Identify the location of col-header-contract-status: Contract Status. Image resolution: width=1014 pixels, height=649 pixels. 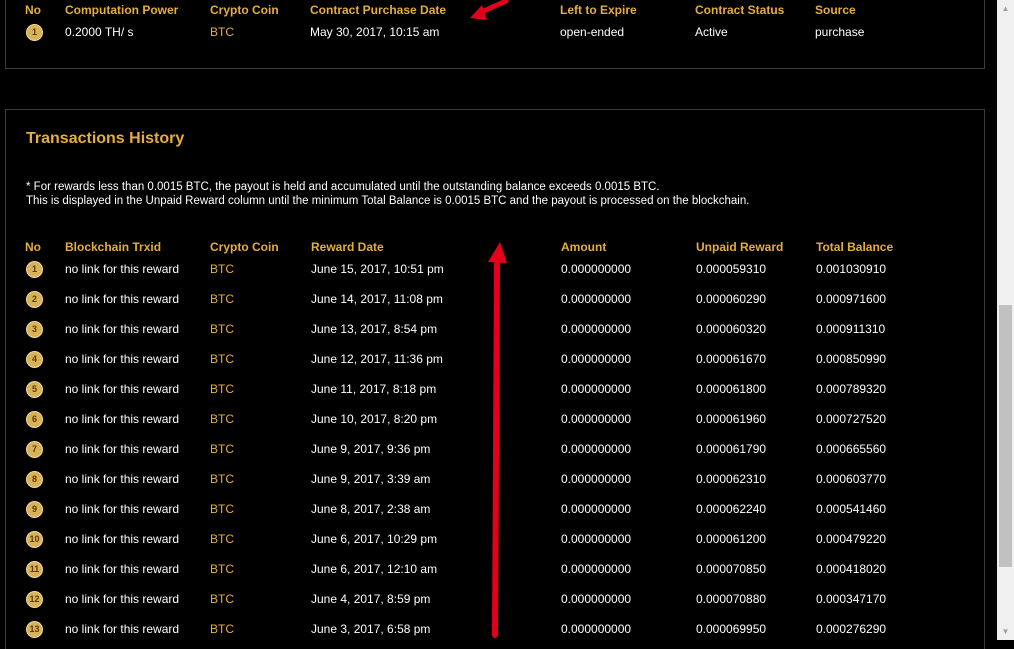
(740, 10).